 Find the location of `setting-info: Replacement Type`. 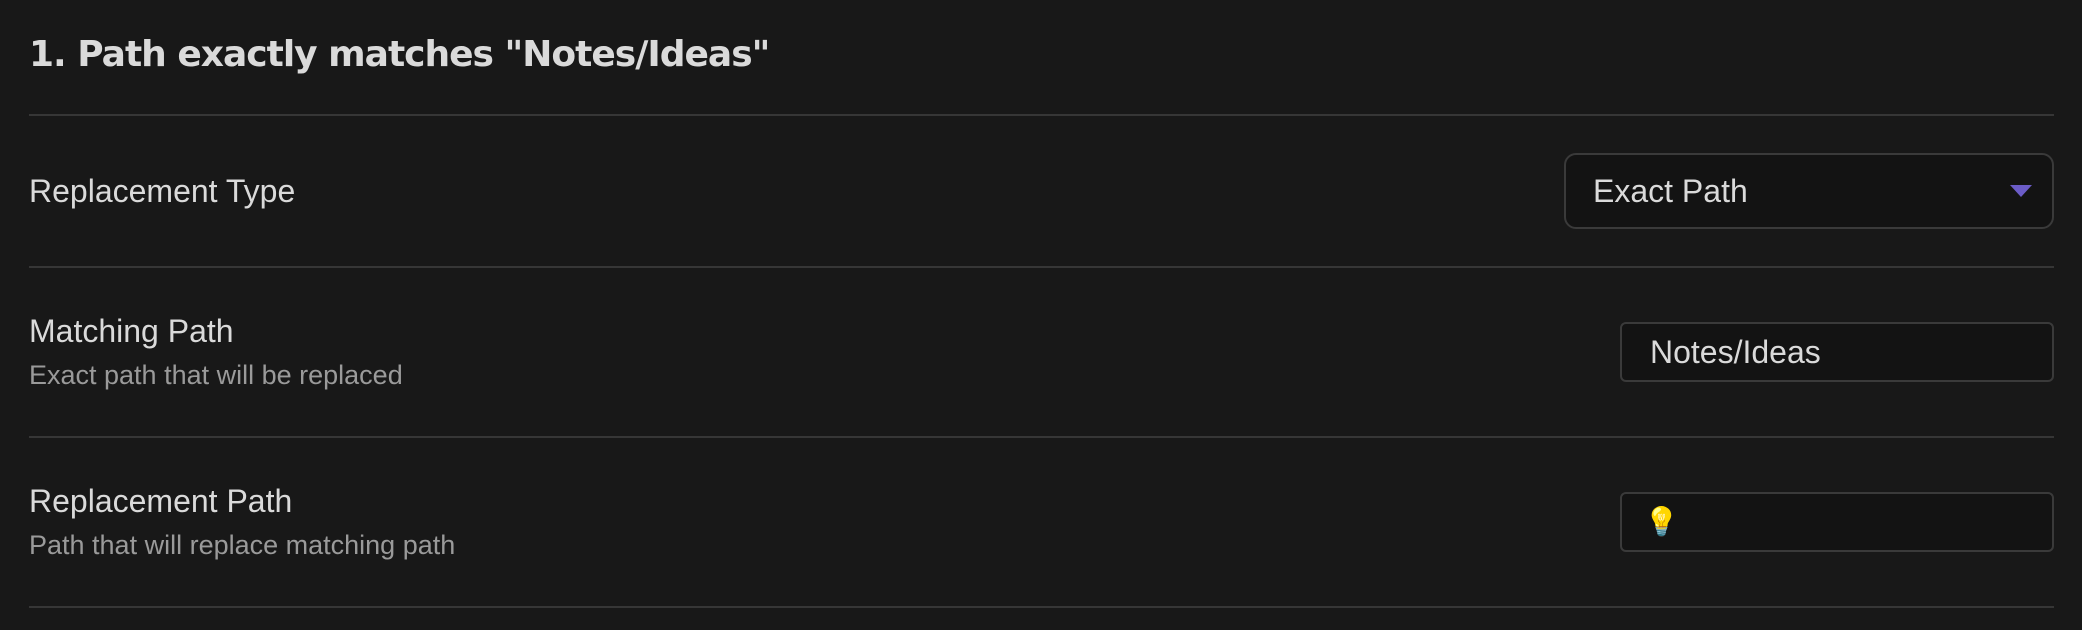

setting-info: Replacement Type is located at coordinates (162, 191).